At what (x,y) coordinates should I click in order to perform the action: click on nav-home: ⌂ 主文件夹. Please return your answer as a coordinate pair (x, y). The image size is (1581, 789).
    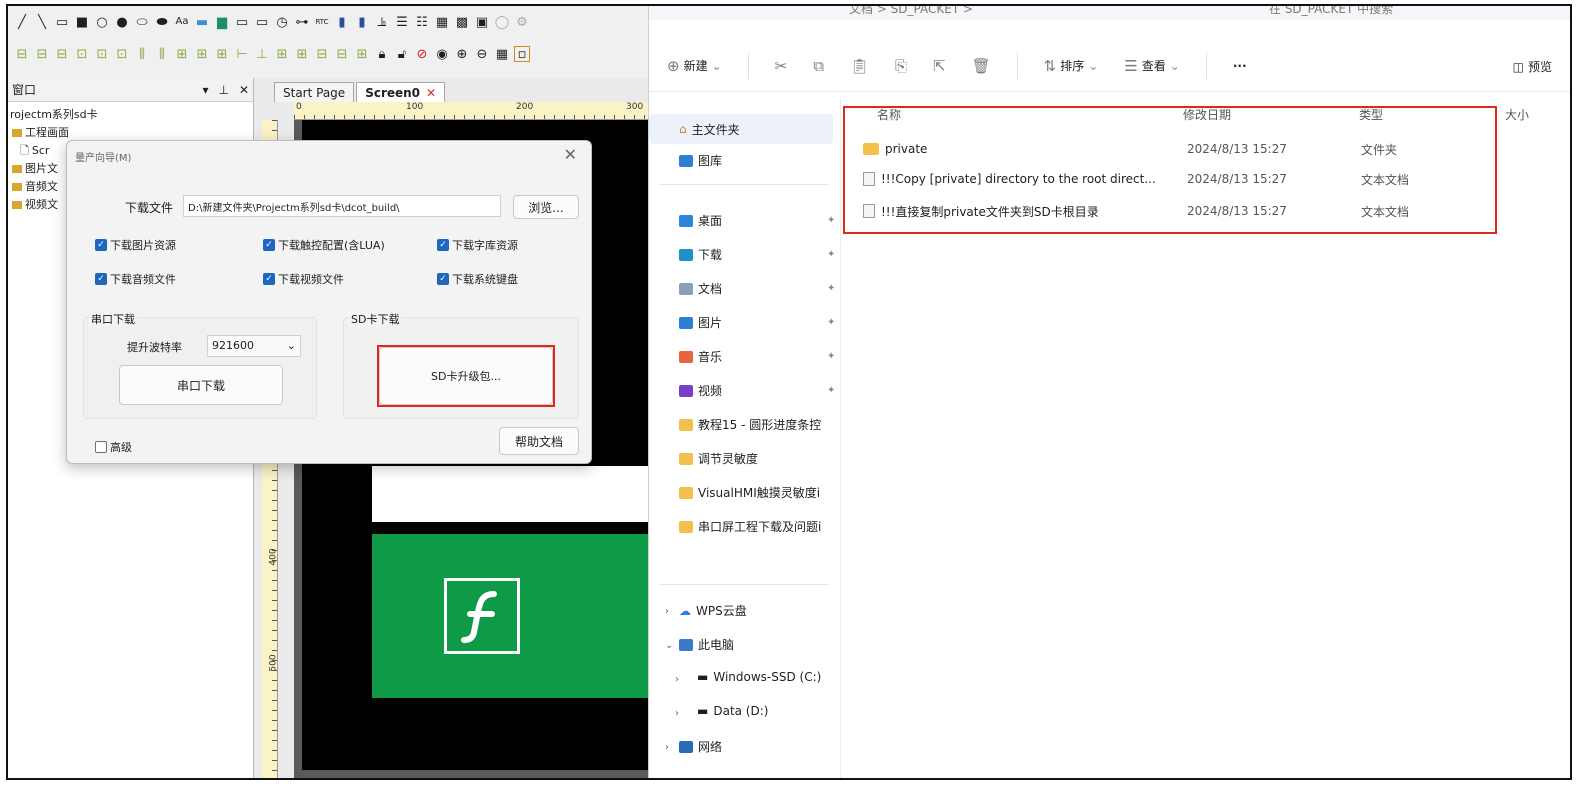
    Looking at the image, I should click on (741, 129).